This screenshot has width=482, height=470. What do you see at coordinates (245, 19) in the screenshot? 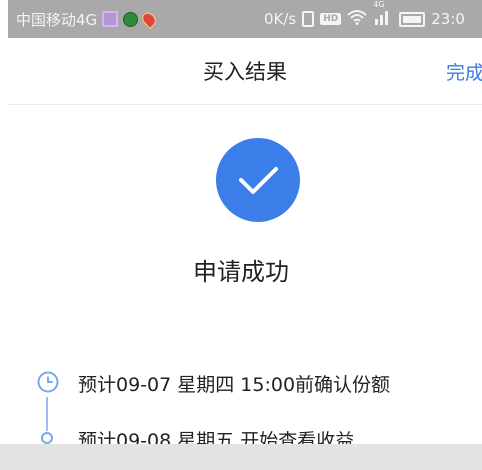
I see `status-bar: 中国移动4G 0K/s HD 4G 23:0` at bounding box center [245, 19].